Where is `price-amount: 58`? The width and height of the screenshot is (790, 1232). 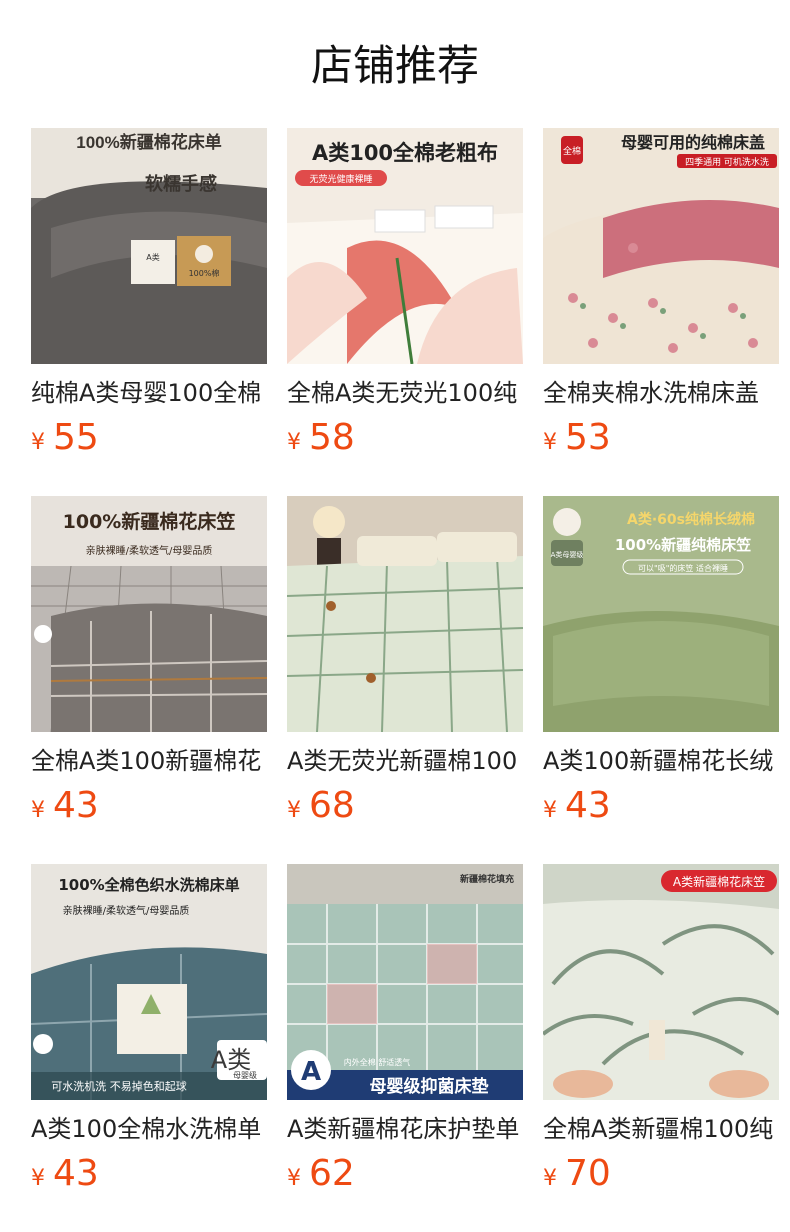 price-amount: 58 is located at coordinates (332, 437).